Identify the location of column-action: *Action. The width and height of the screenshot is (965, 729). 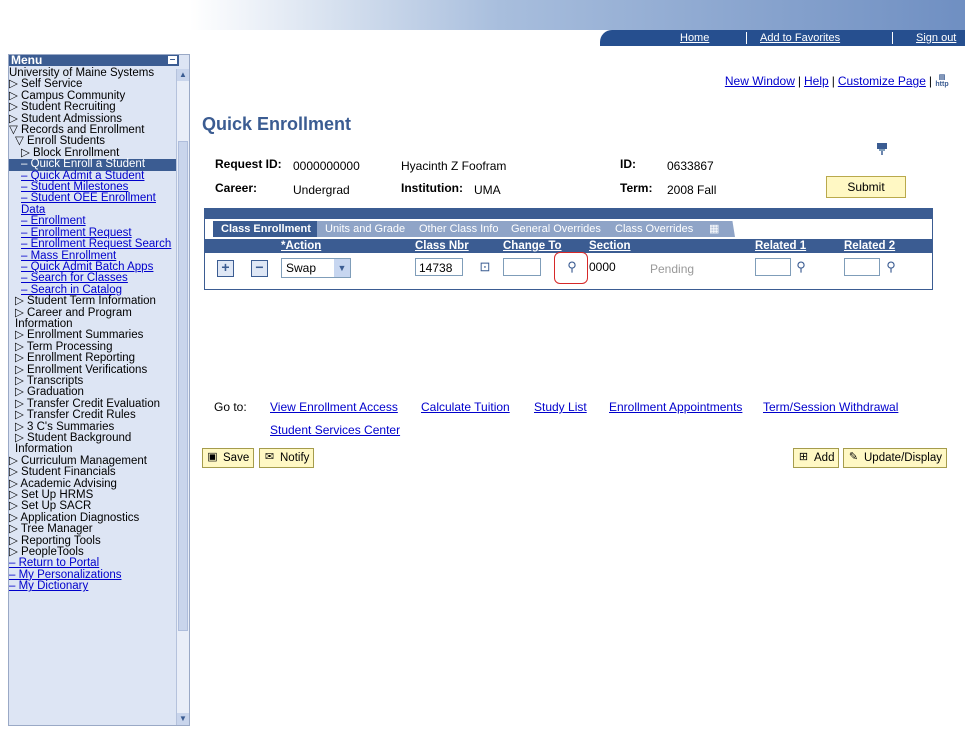
(301, 246).